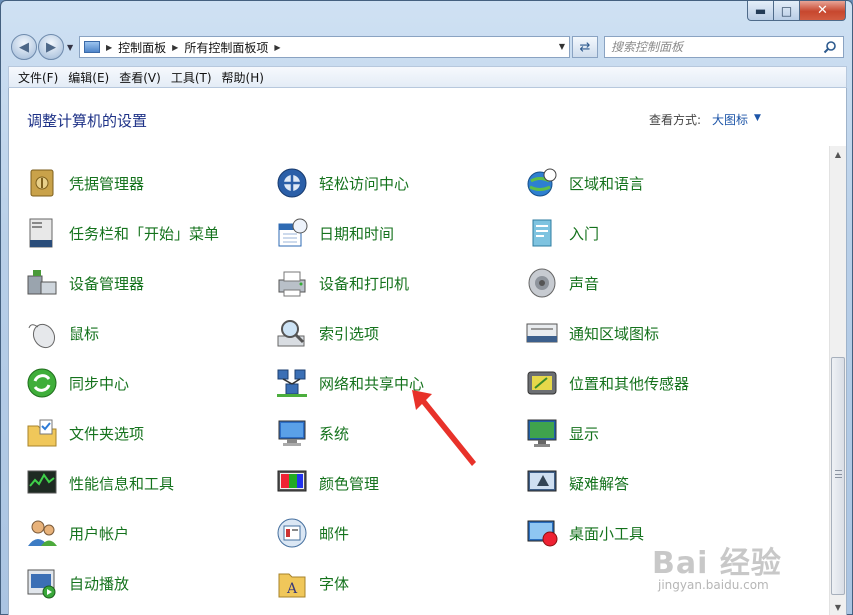  What do you see at coordinates (584, 283) in the screenshot?
I see `control-panel-item-label: 声音` at bounding box center [584, 283].